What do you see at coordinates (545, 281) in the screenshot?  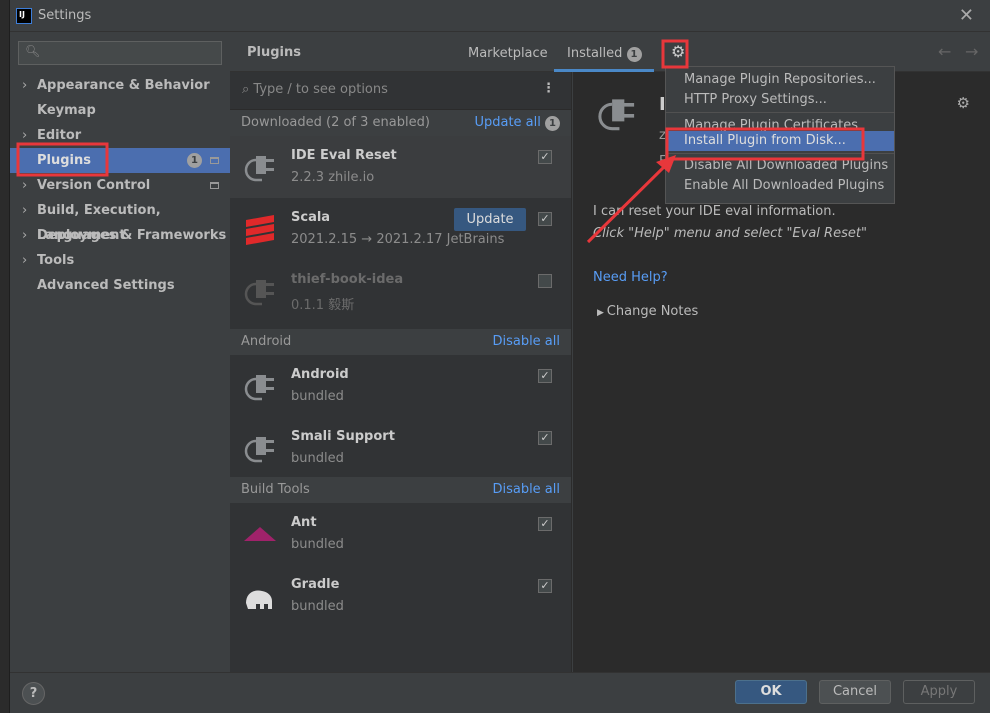 I see `enable-checkbox` at bounding box center [545, 281].